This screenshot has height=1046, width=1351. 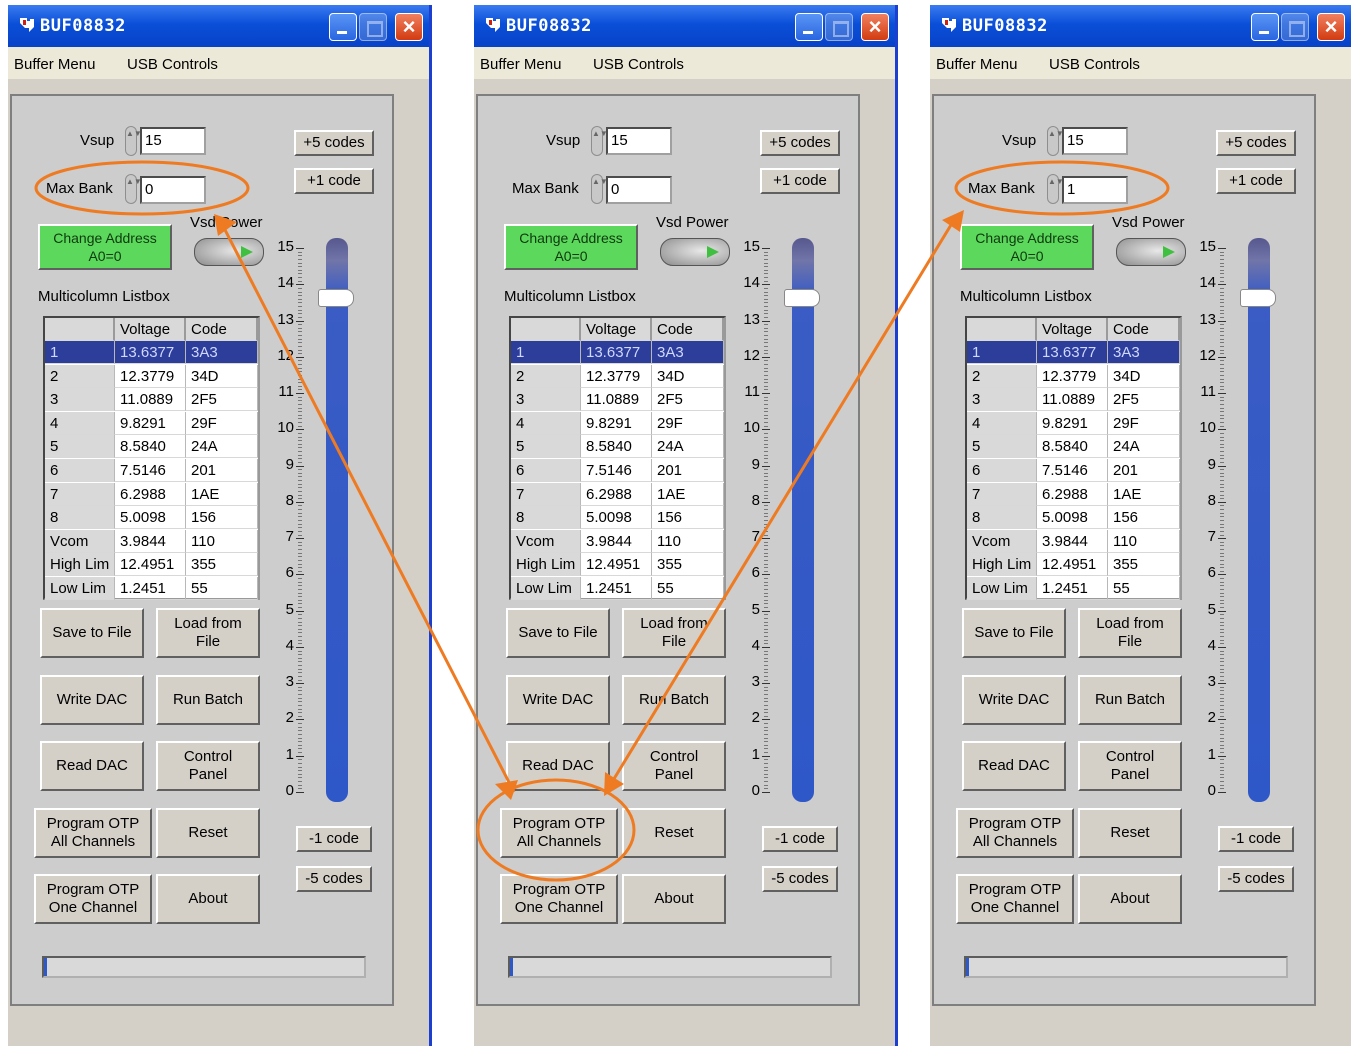 What do you see at coordinates (173, 141) in the screenshot?
I see `vsup-input: 15` at bounding box center [173, 141].